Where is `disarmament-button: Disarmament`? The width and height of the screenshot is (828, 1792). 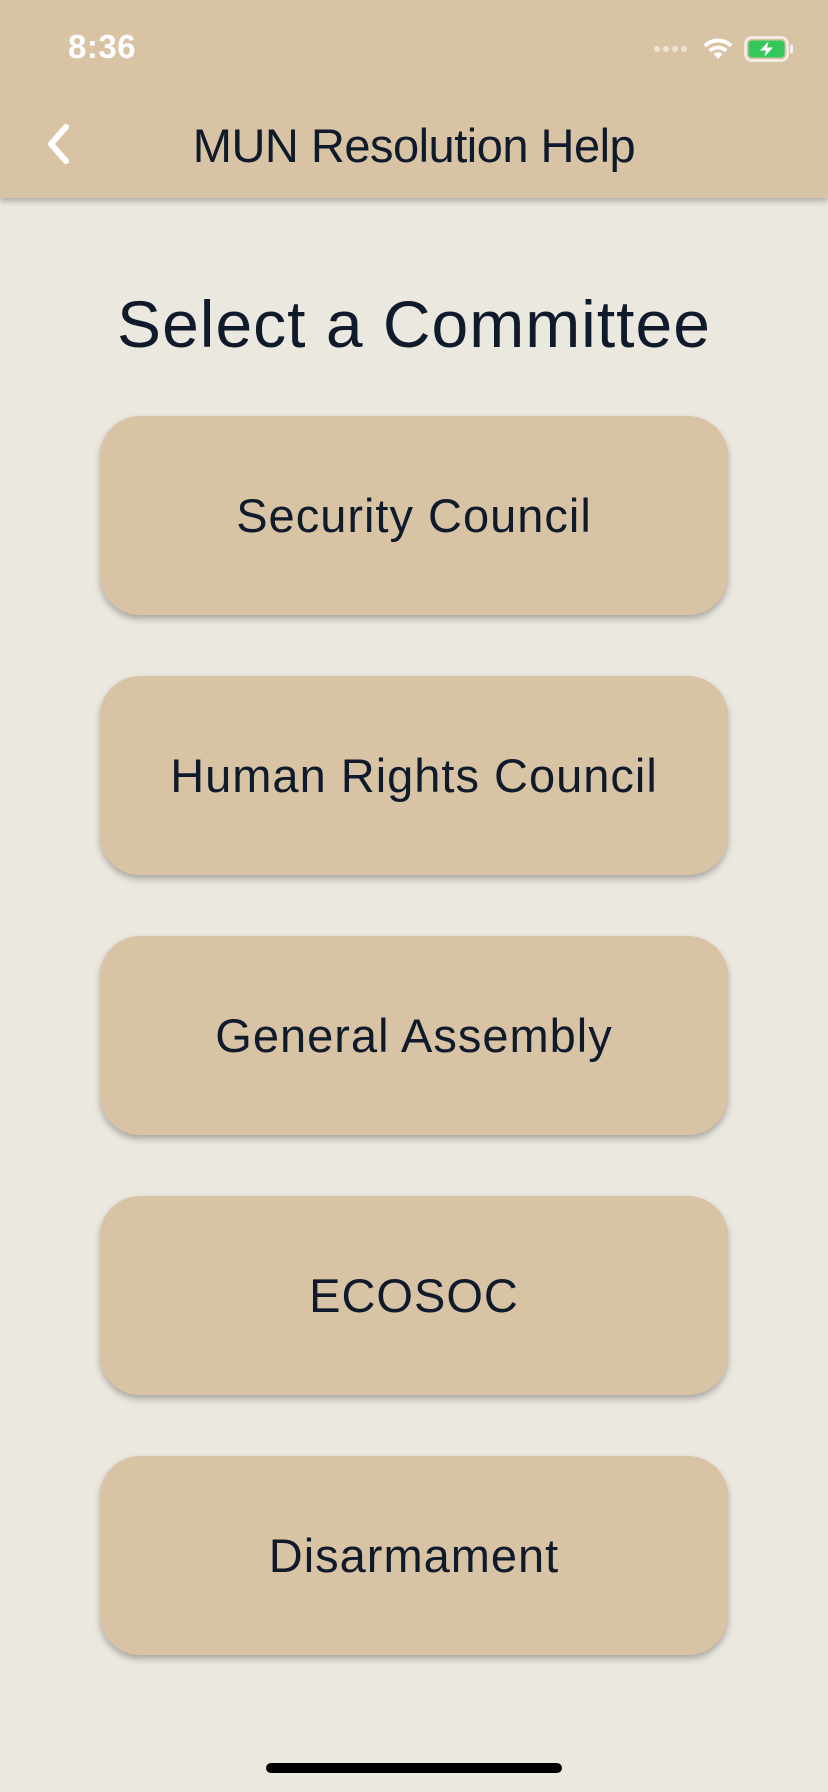
disarmament-button: Disarmament is located at coordinates (414, 1555).